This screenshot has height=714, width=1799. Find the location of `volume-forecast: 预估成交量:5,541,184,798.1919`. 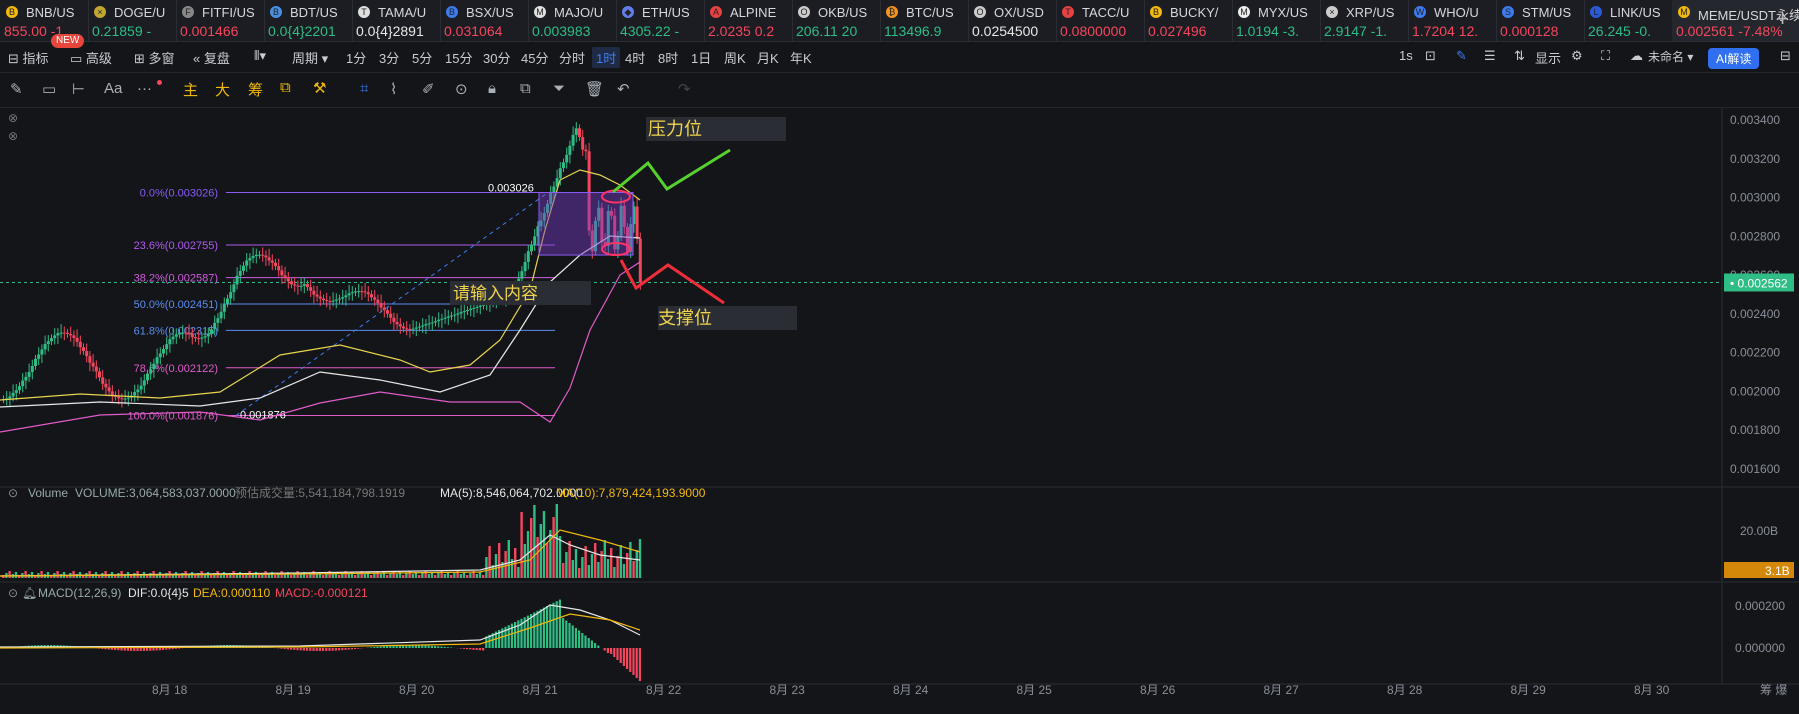

volume-forecast: 预估成交量:5,541,184,798.1919 is located at coordinates (320, 492).